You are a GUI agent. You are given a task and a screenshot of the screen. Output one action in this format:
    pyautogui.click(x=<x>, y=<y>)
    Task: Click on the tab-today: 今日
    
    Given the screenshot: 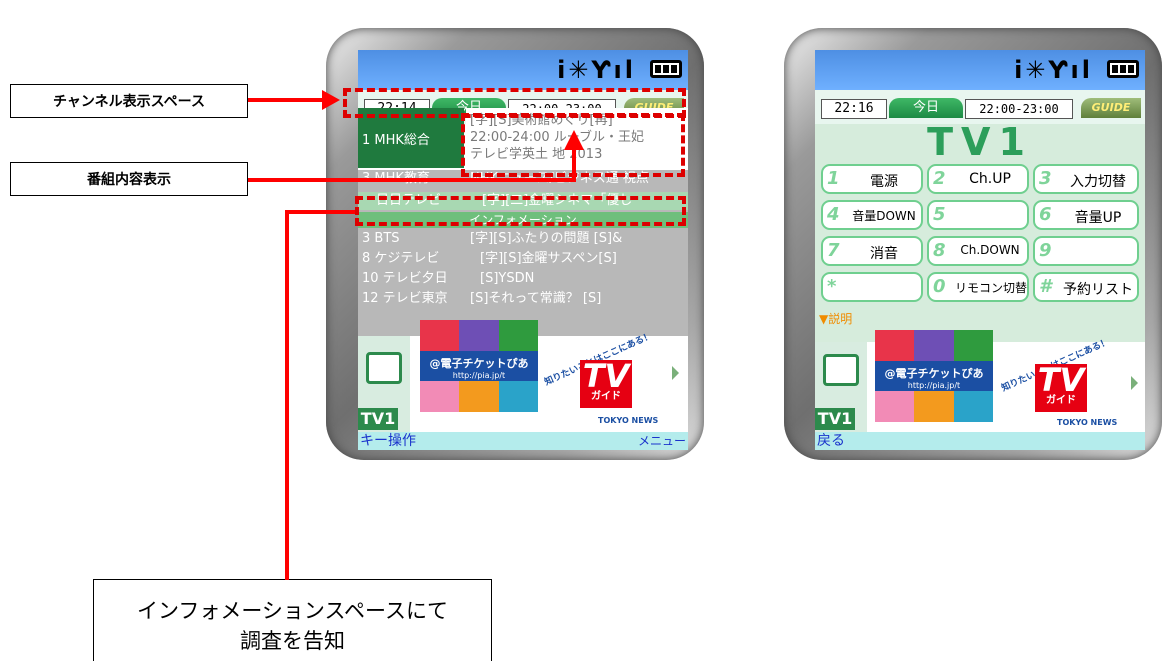 What is the action you would take?
    pyautogui.click(x=926, y=108)
    